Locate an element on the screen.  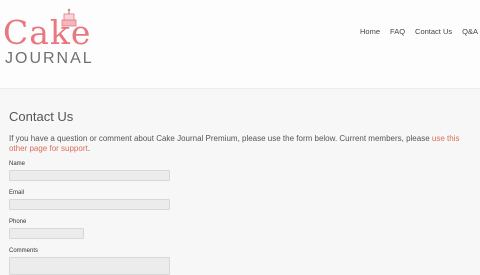
main-nav: Home FAQ Contact Us Q&A is located at coordinates (414, 31).